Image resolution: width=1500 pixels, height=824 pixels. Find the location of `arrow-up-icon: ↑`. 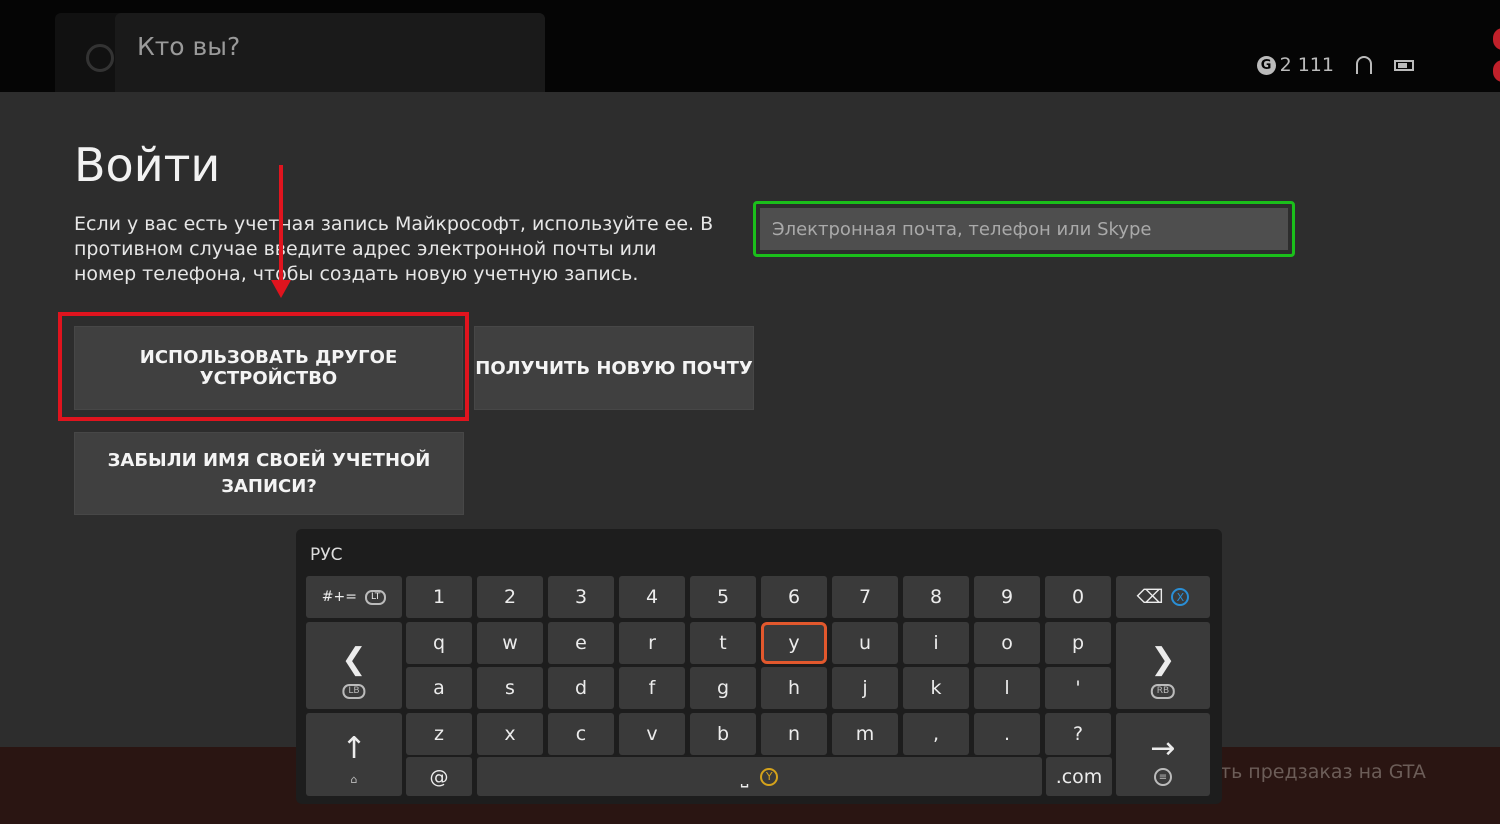

arrow-up-icon: ↑ is located at coordinates (354, 748).